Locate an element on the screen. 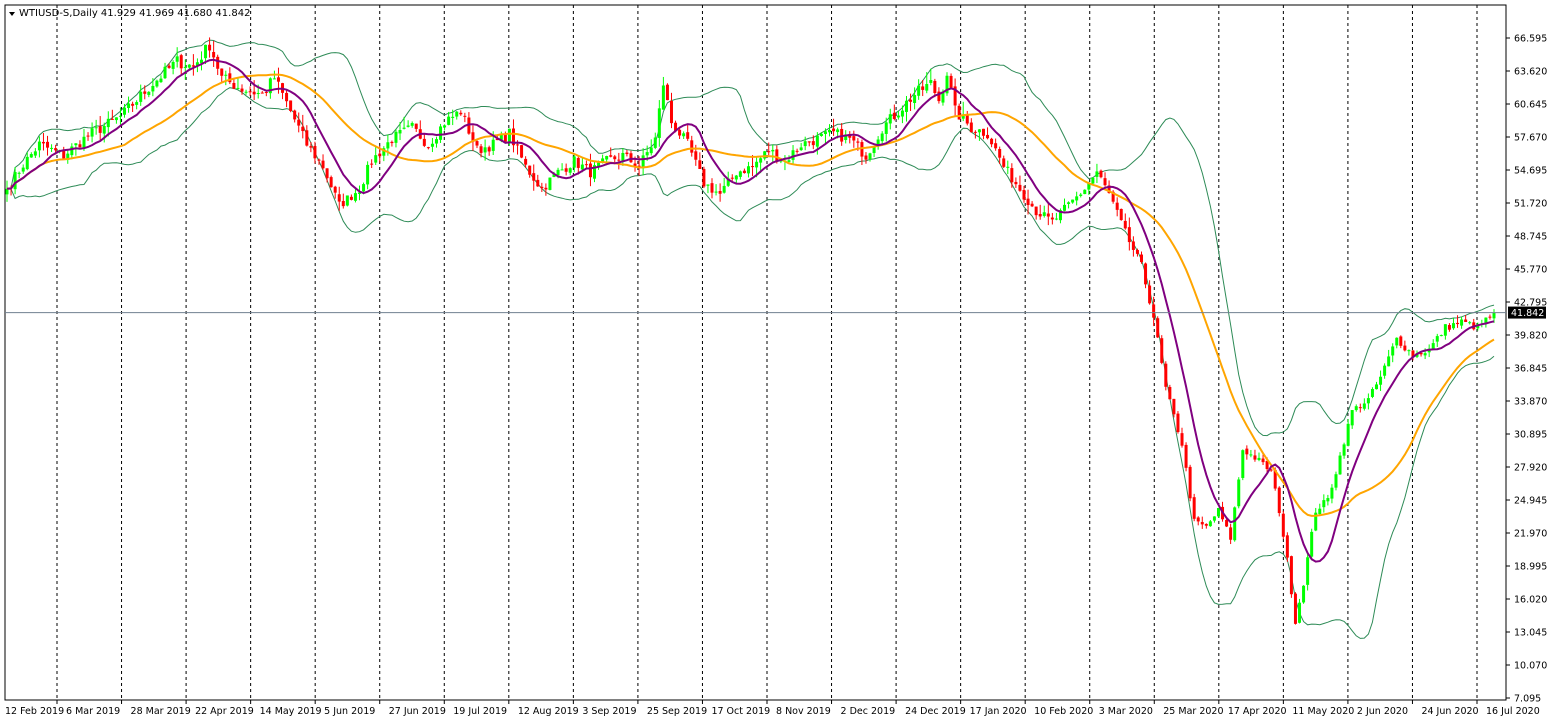 This screenshot has width=1550, height=728. y-tick-label: 10.070 is located at coordinates (1530, 666).